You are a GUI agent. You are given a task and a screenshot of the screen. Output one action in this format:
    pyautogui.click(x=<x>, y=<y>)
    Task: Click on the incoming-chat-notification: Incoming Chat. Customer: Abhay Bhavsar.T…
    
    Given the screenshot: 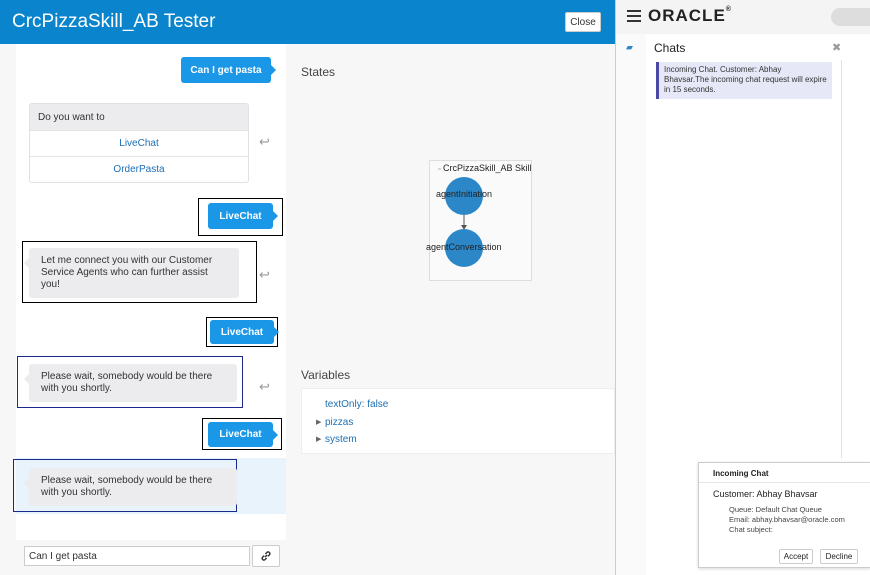 What is the action you would take?
    pyautogui.click(x=744, y=80)
    